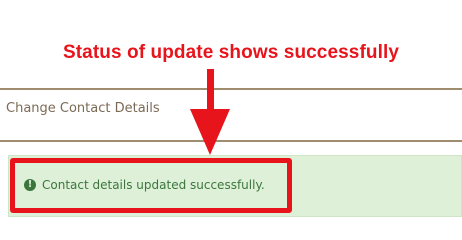 The image size is (462, 240). Describe the element at coordinates (83, 108) in the screenshot. I see `section-title: Change Contact Details` at that location.